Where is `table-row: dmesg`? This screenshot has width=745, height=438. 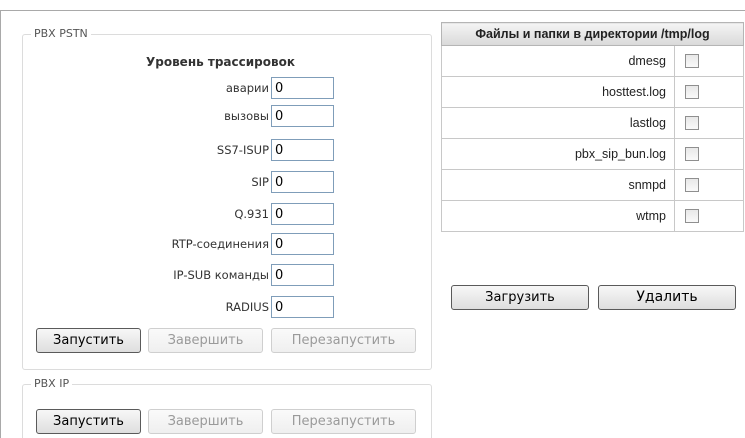 table-row: dmesg is located at coordinates (592, 61).